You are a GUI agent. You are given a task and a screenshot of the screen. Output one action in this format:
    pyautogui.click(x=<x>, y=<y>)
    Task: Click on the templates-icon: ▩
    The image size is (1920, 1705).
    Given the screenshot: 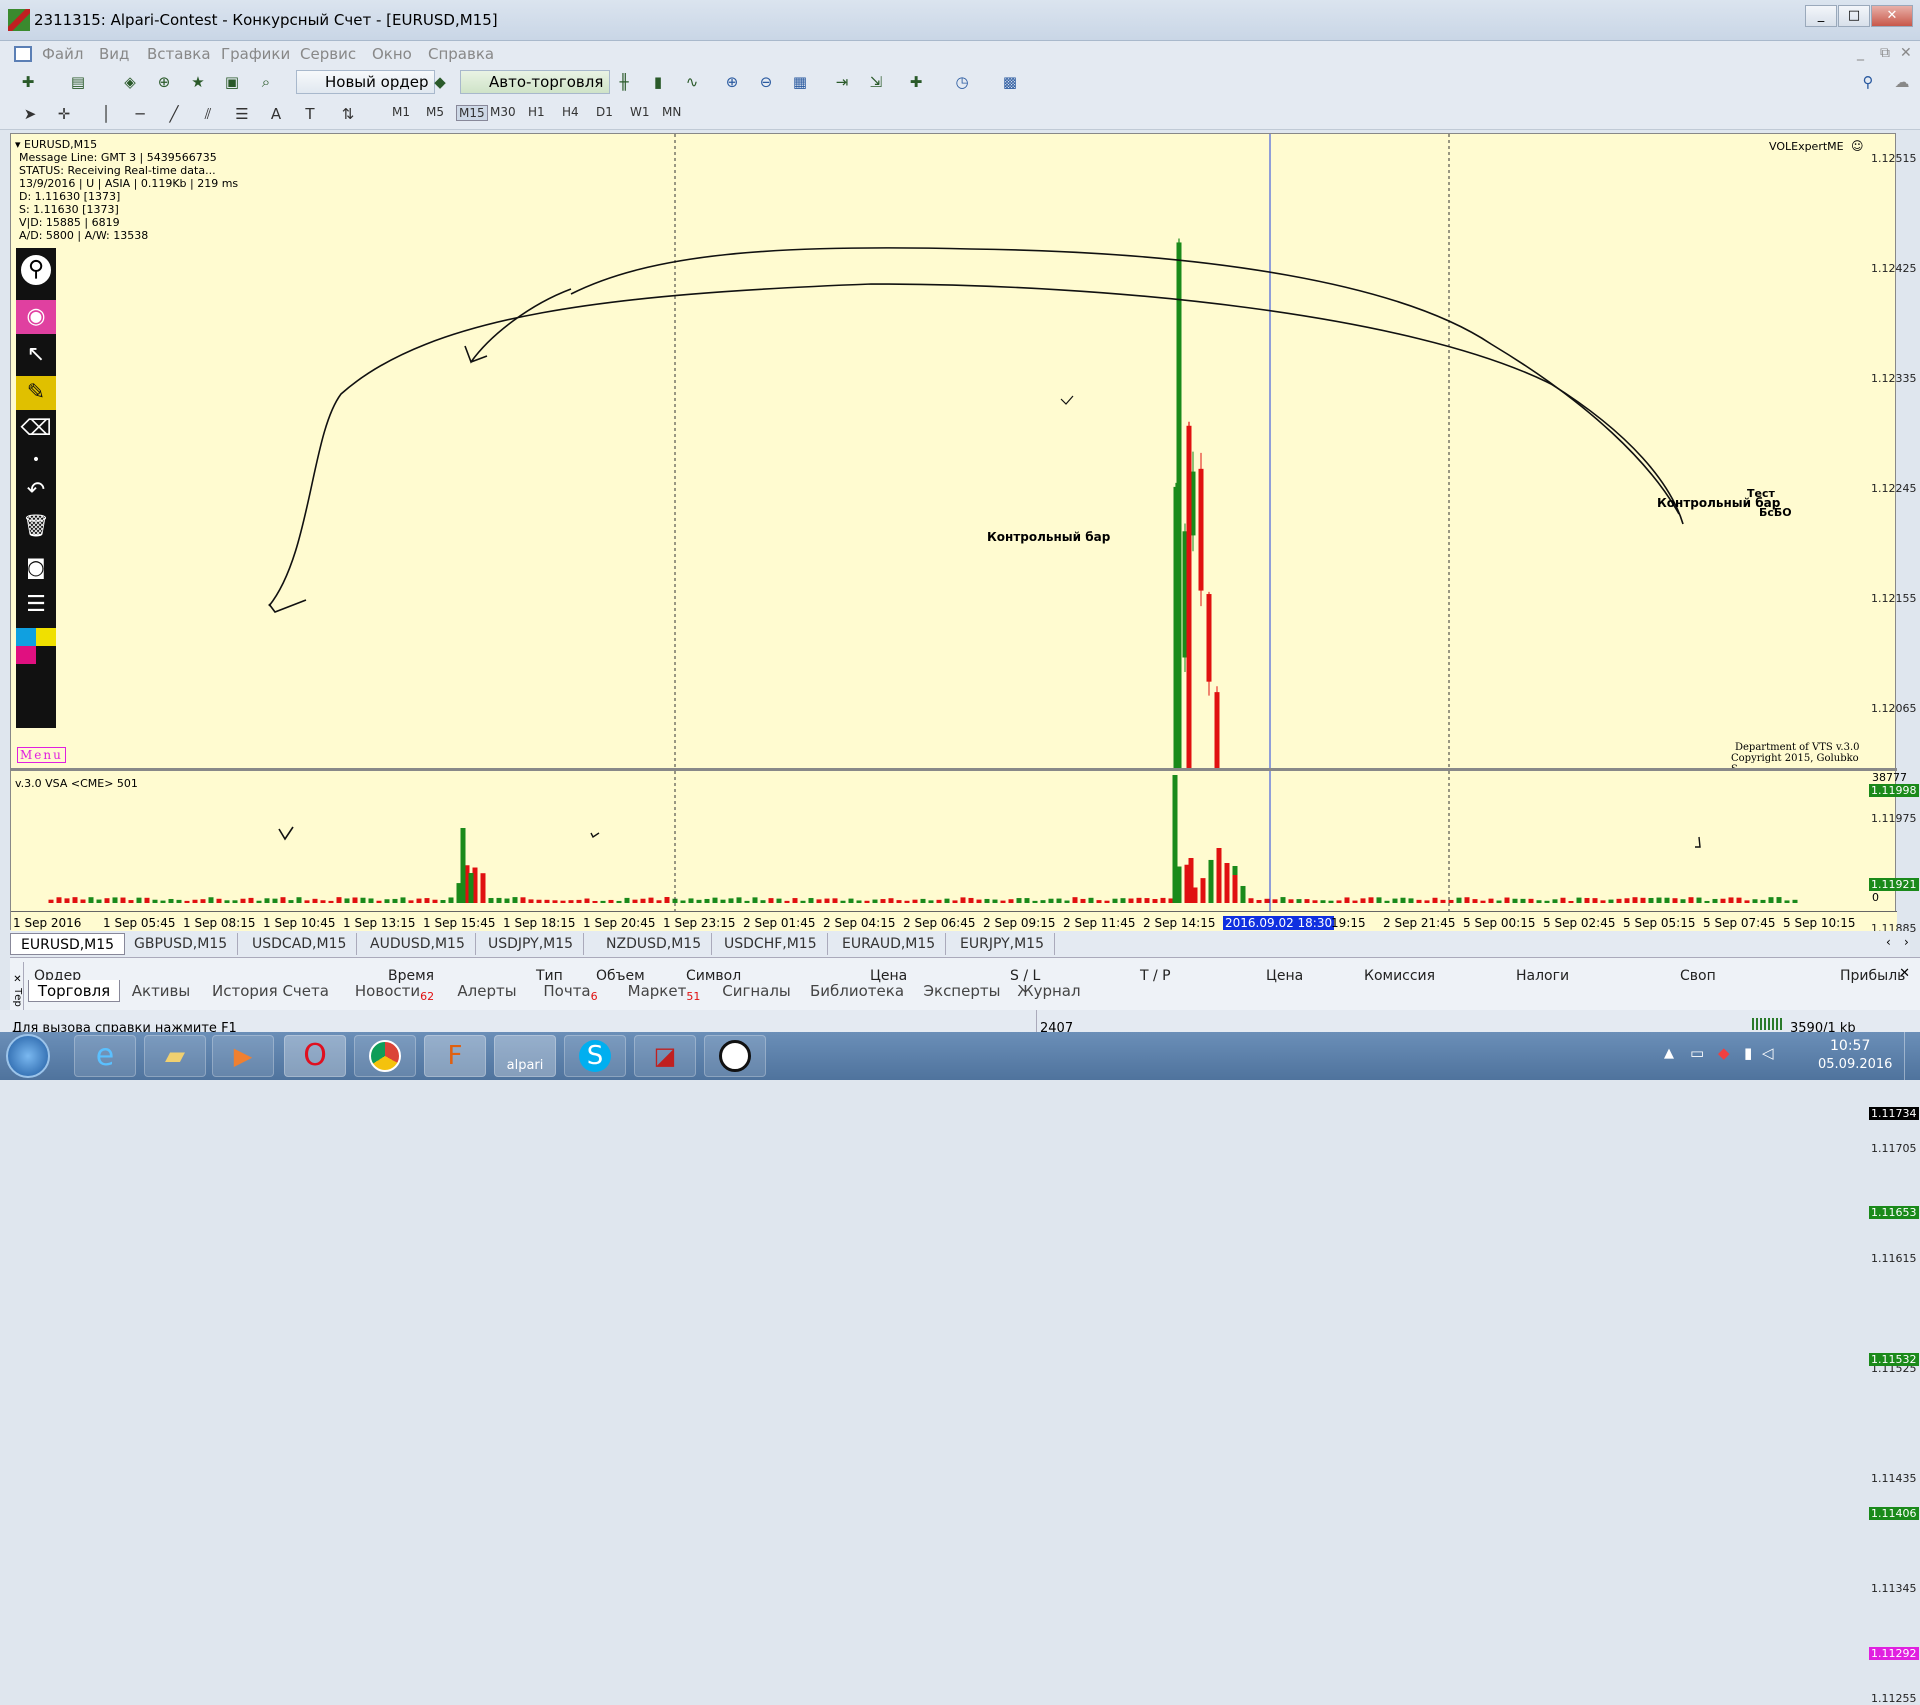 What is the action you would take?
    pyautogui.click(x=1010, y=82)
    